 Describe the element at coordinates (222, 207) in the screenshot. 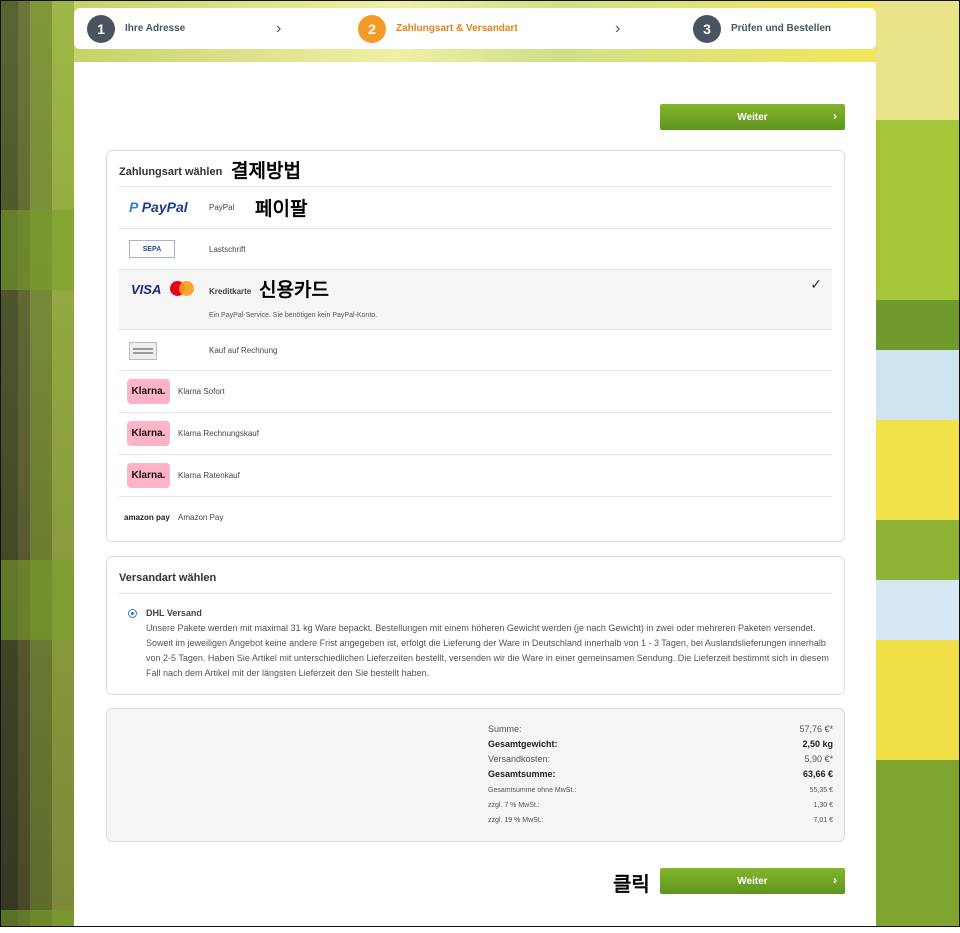

I see `payment-option-label: PayPal` at that location.